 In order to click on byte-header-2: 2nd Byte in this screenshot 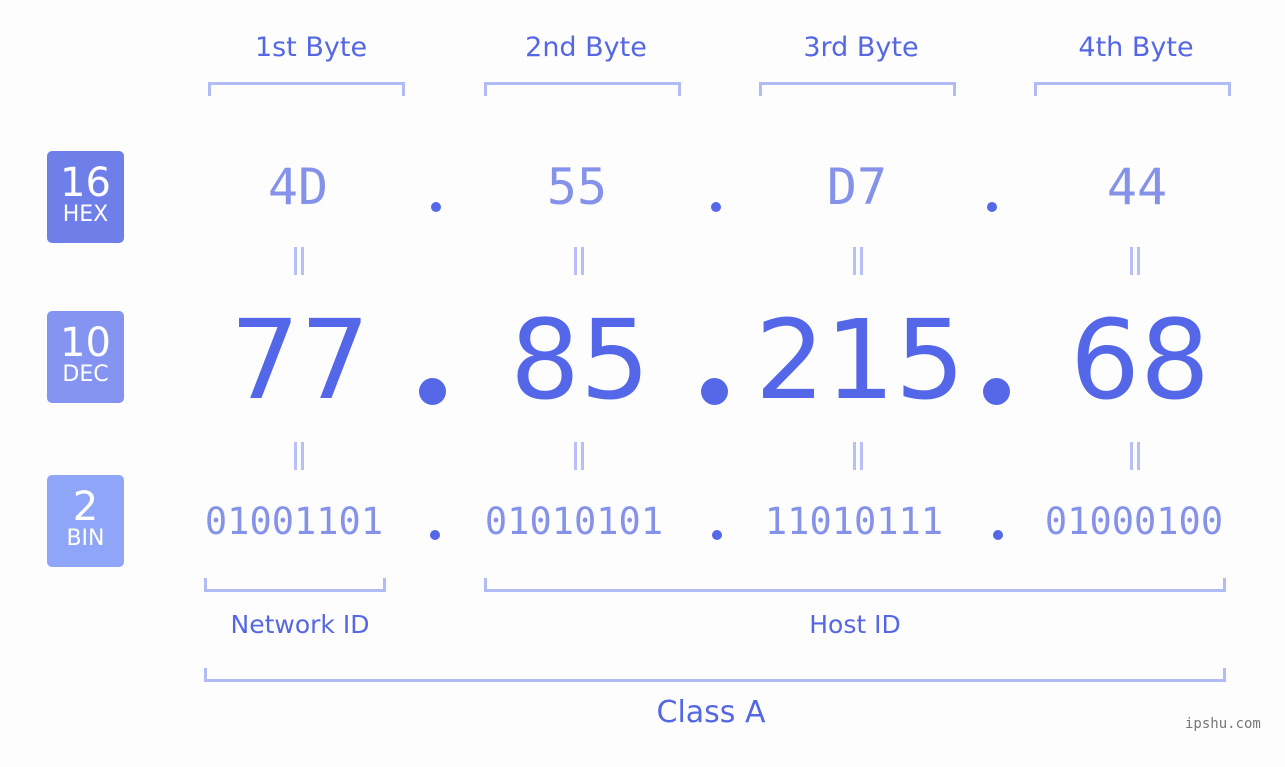, I will do `click(586, 47)`.